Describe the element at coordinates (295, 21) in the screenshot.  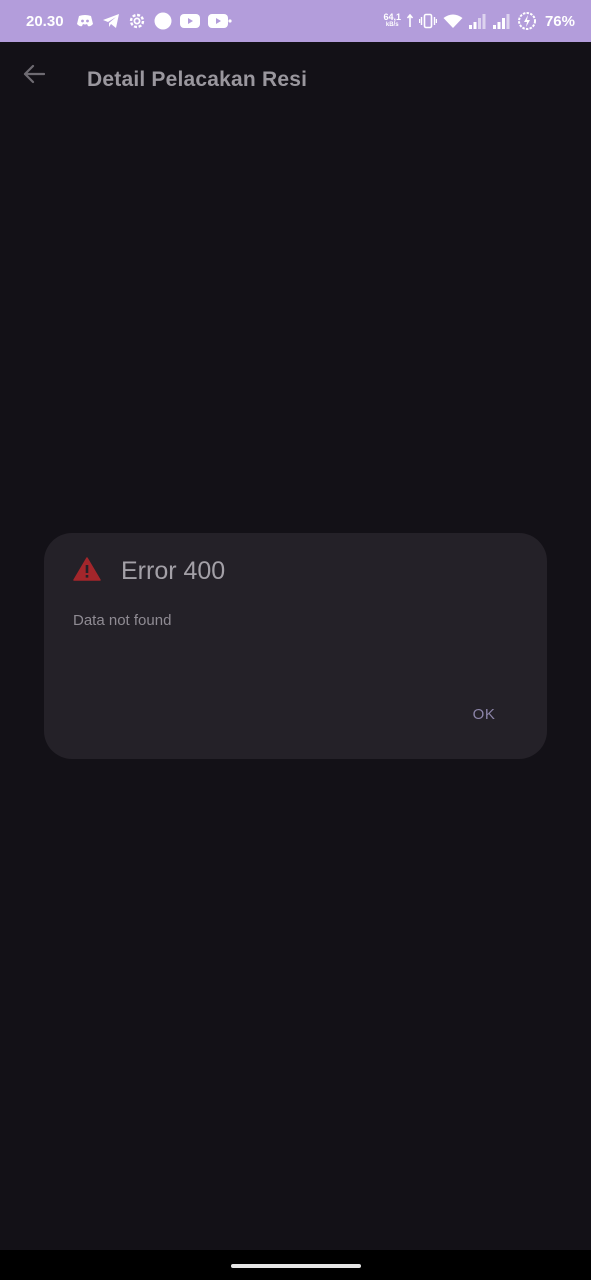
I see `status-bar: 20.30 64,1 kB/s 76%` at that location.